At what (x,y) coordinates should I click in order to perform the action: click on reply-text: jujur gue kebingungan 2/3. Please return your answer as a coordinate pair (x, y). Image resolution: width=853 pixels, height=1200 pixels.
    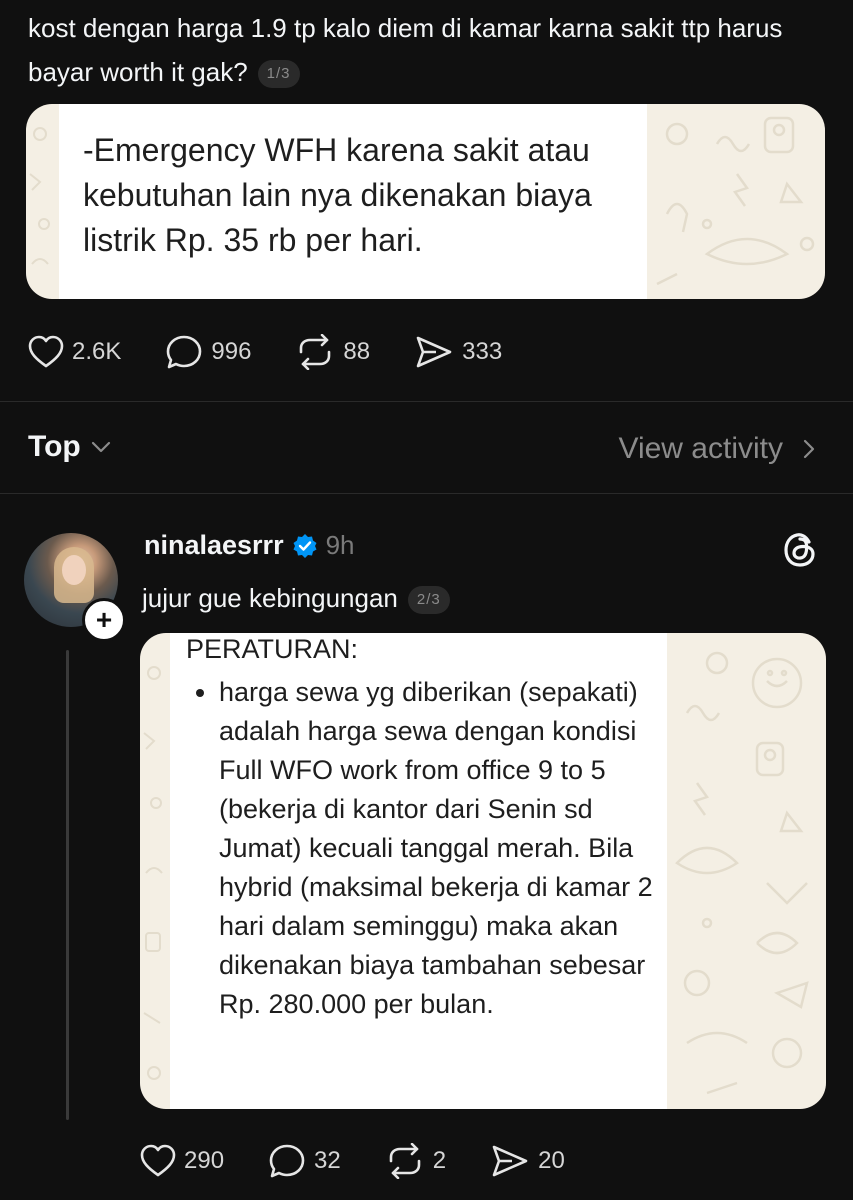
    Looking at the image, I should click on (296, 598).